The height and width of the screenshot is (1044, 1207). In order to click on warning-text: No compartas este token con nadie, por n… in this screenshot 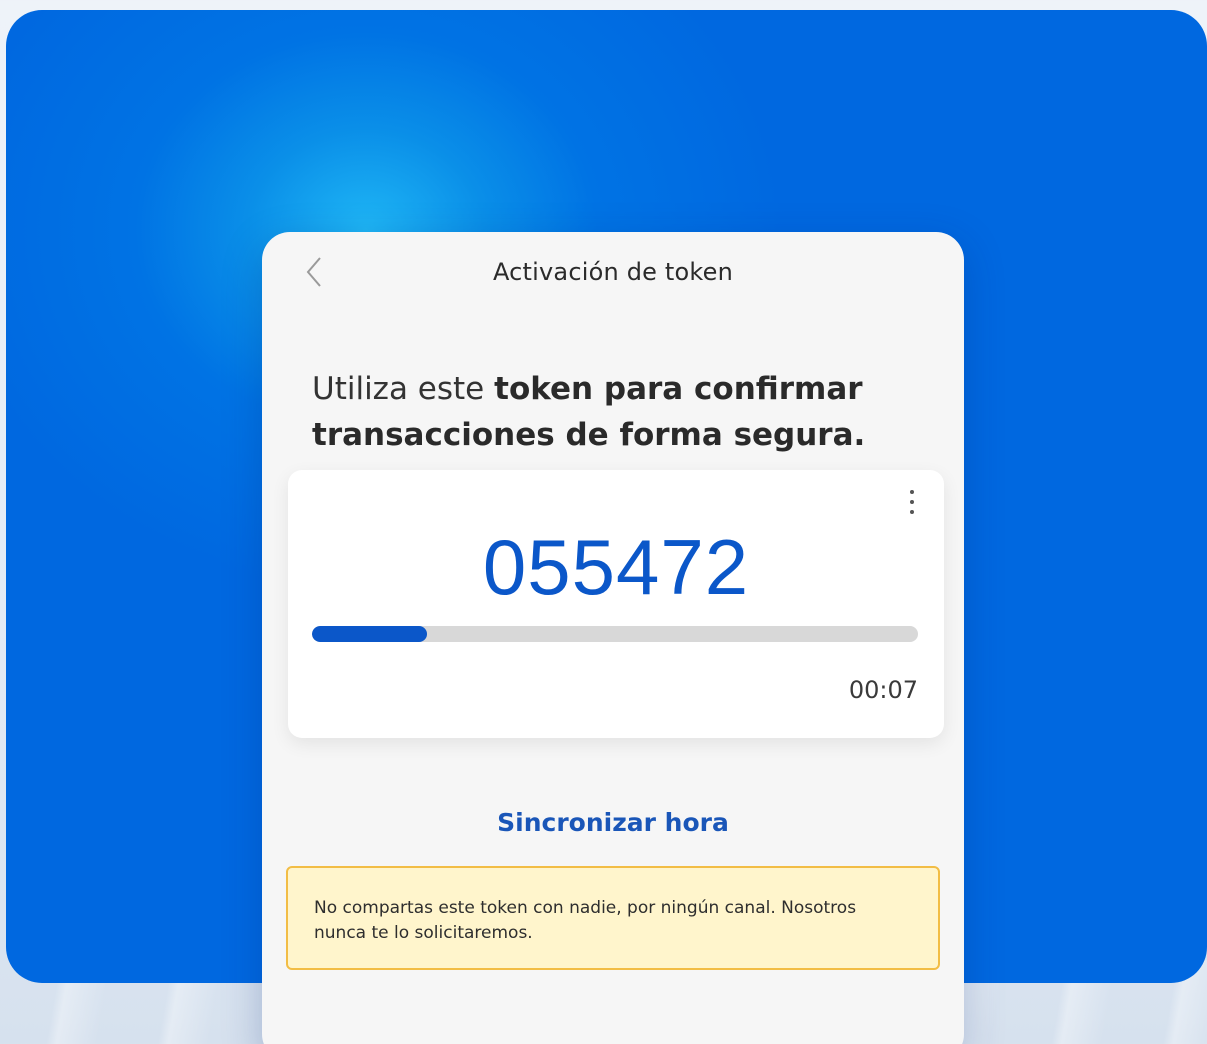, I will do `click(585, 920)`.